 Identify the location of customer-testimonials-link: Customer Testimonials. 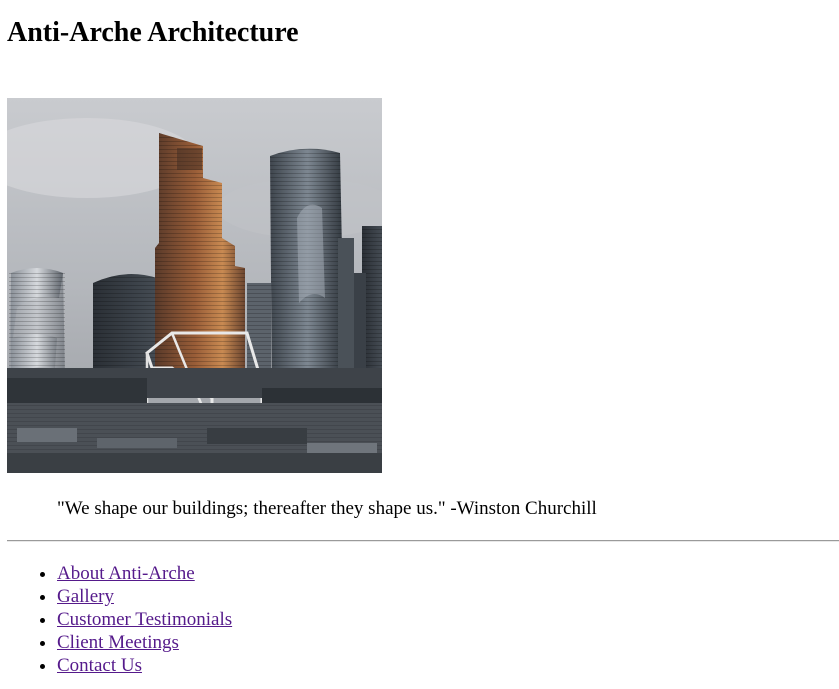
(144, 619).